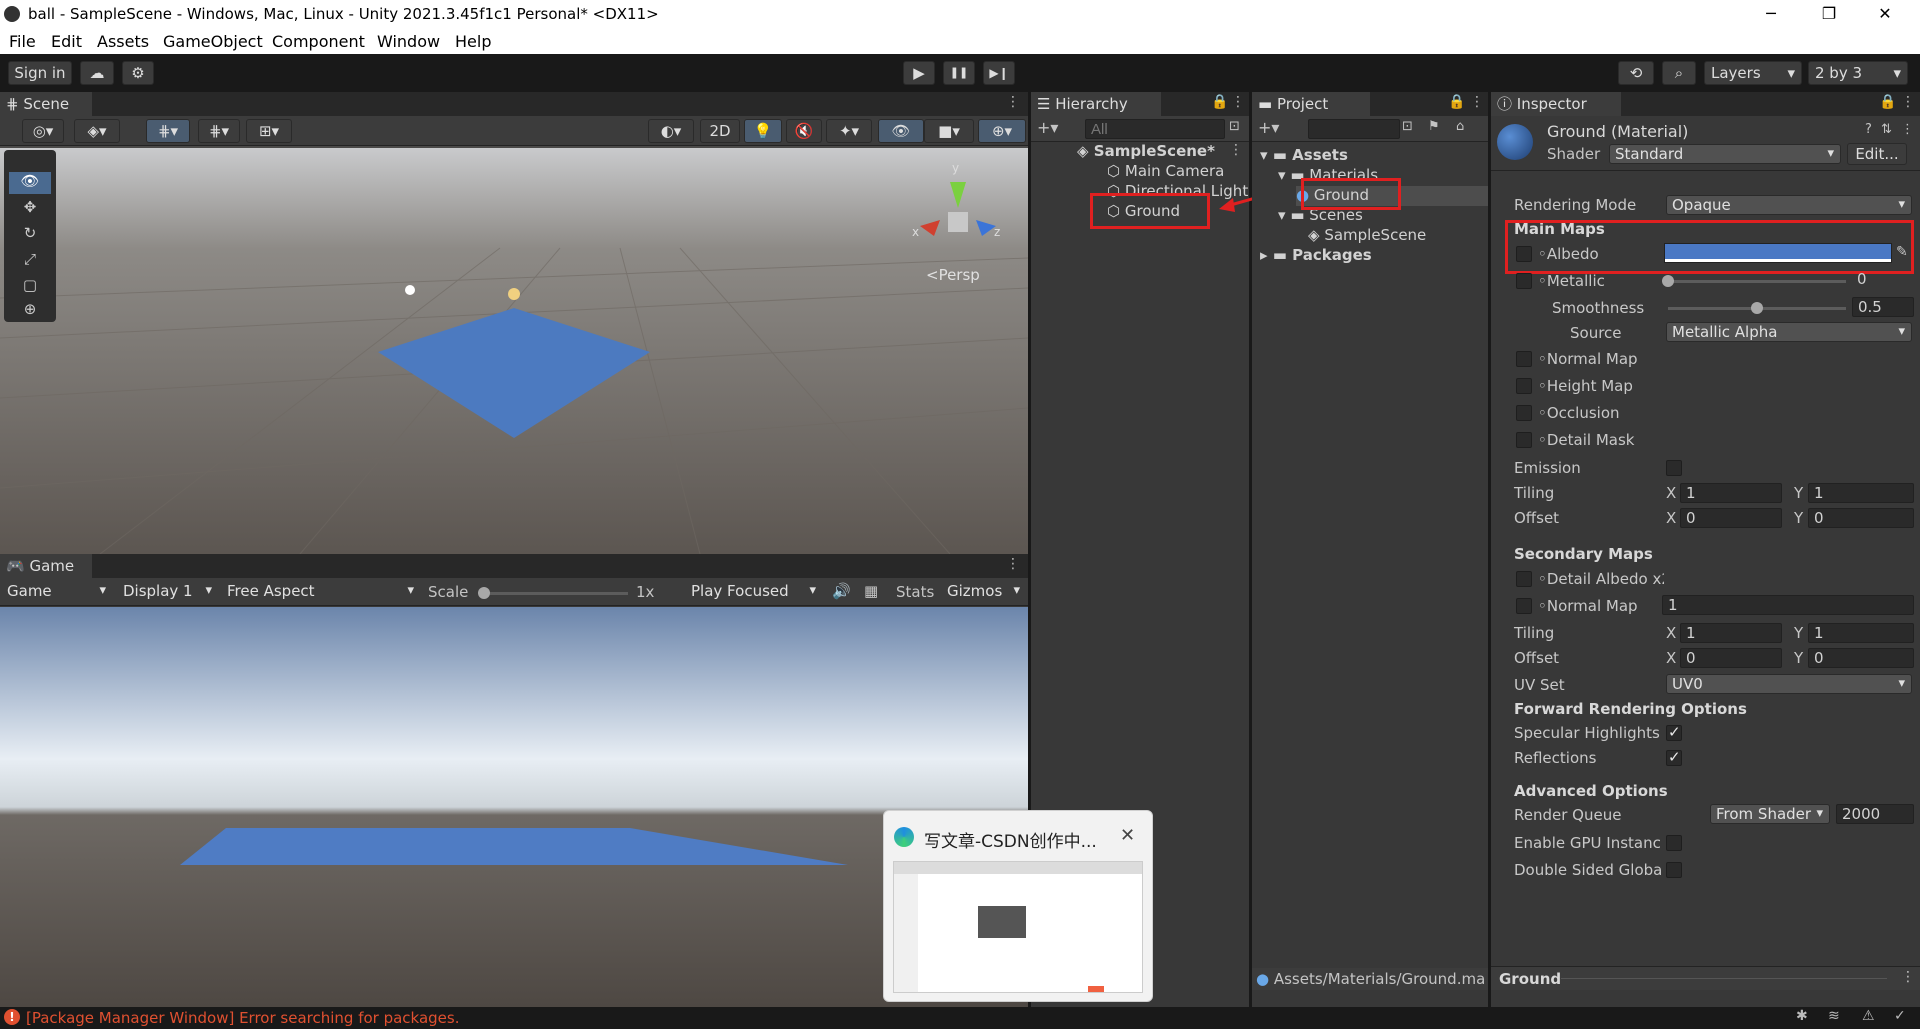 This screenshot has height=1029, width=1920. What do you see at coordinates (1234, 126) in the screenshot?
I see `search-filter-icon: ⊡` at bounding box center [1234, 126].